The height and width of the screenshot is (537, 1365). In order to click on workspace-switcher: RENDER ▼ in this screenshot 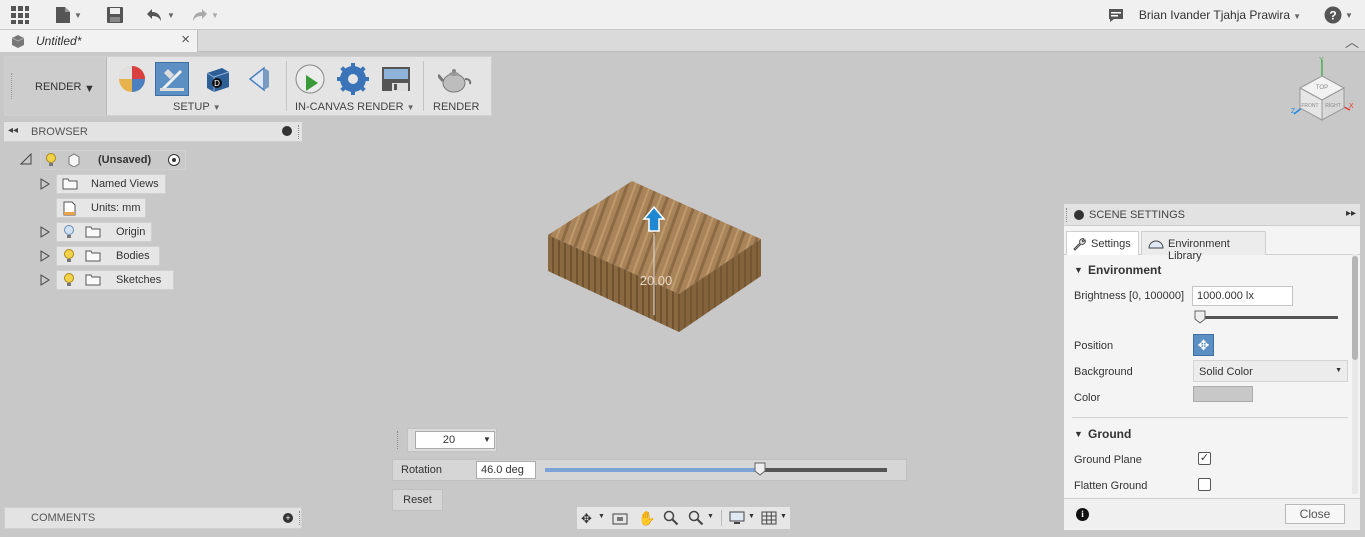, I will do `click(56, 86)`.